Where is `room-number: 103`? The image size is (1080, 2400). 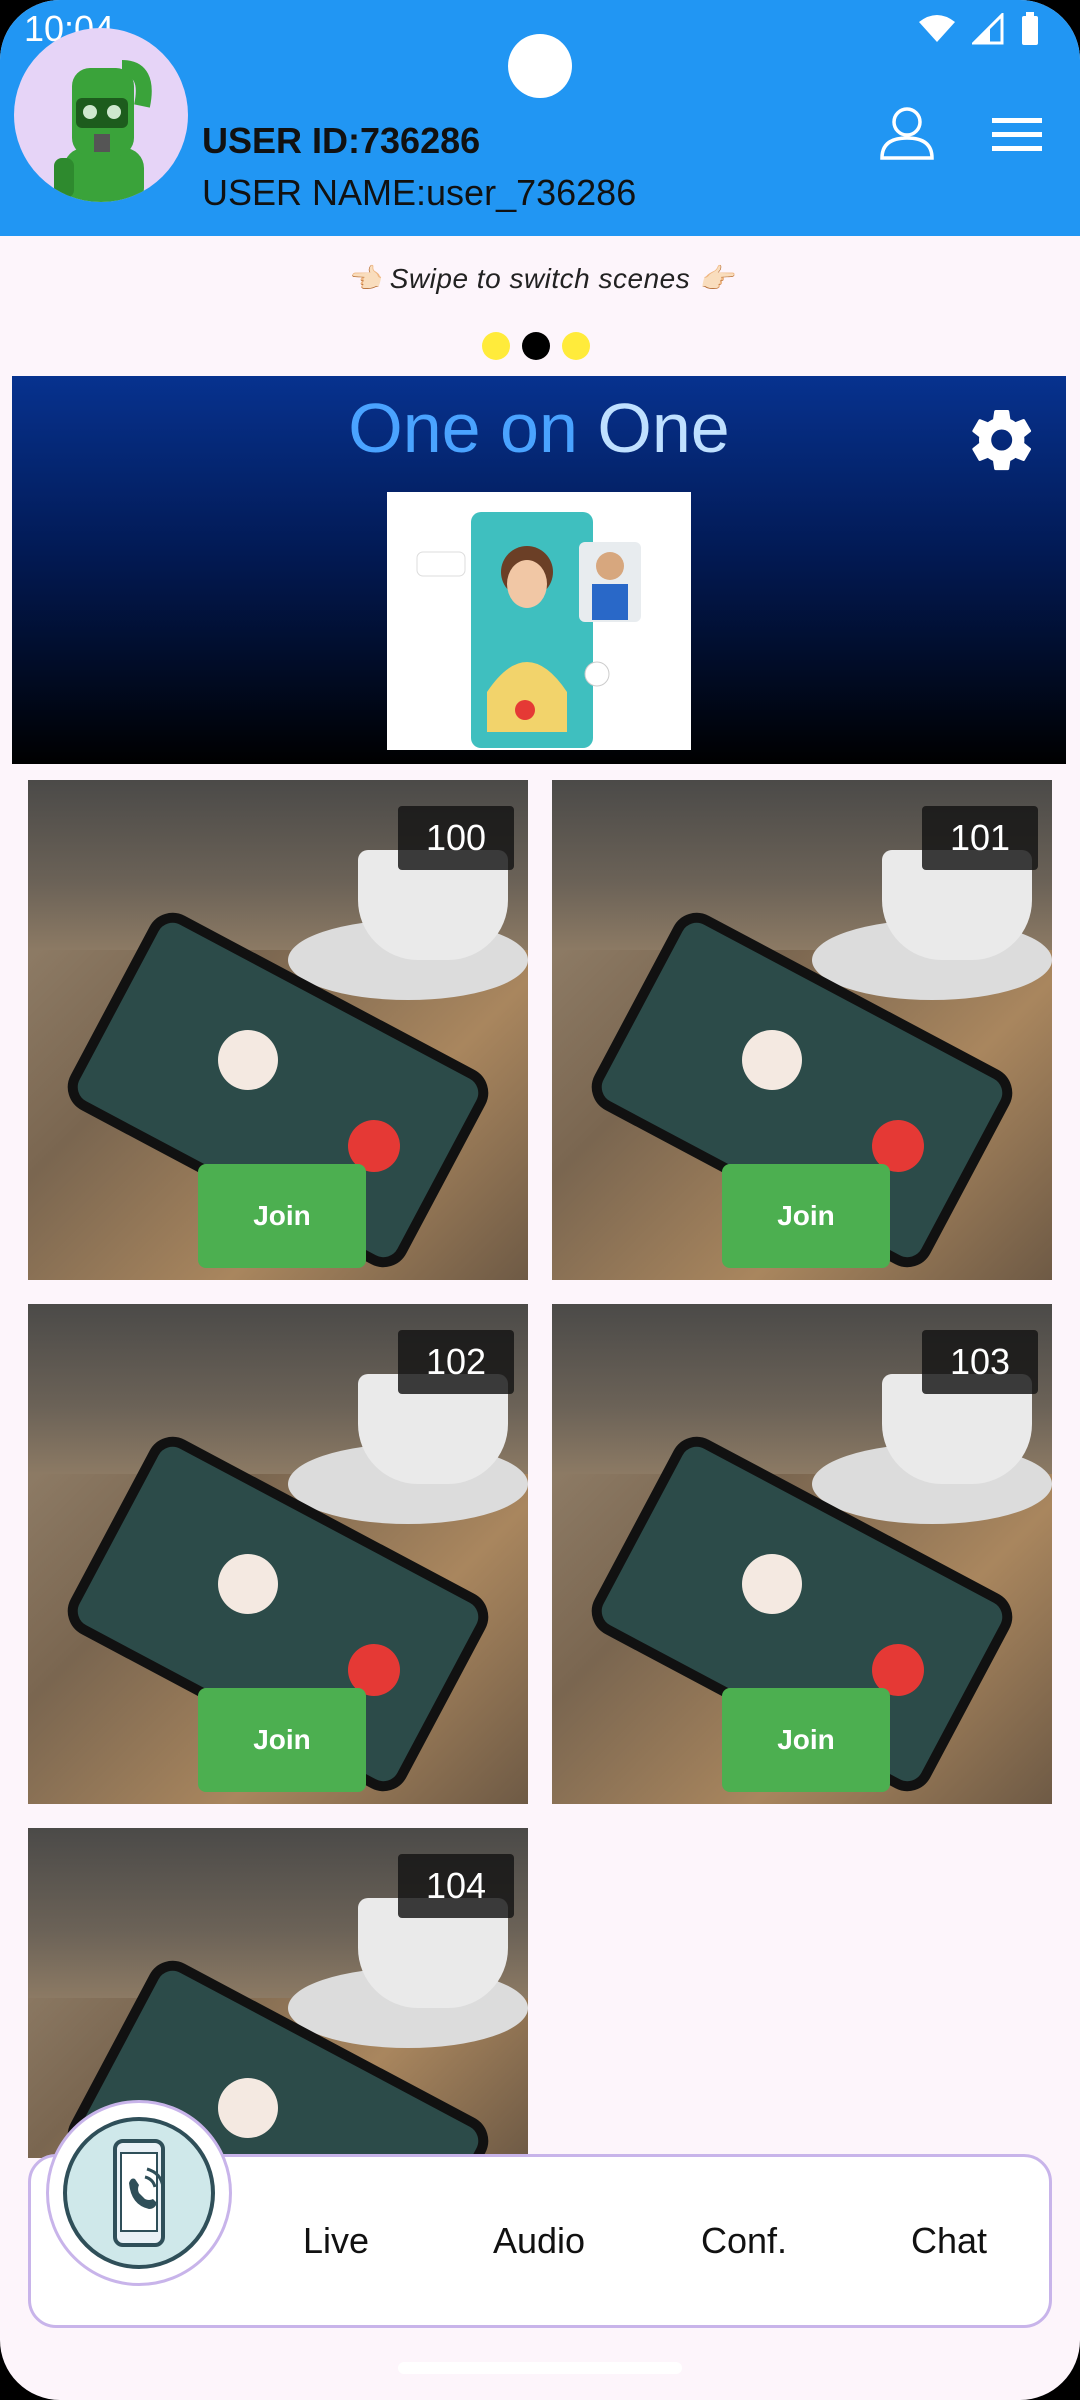 room-number: 103 is located at coordinates (980, 1362).